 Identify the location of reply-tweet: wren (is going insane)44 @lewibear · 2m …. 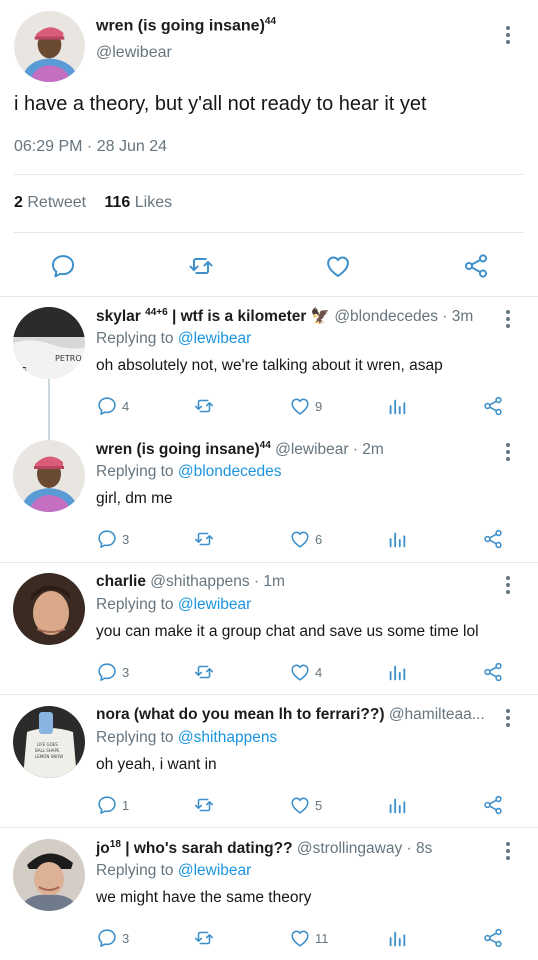
(269, 499).